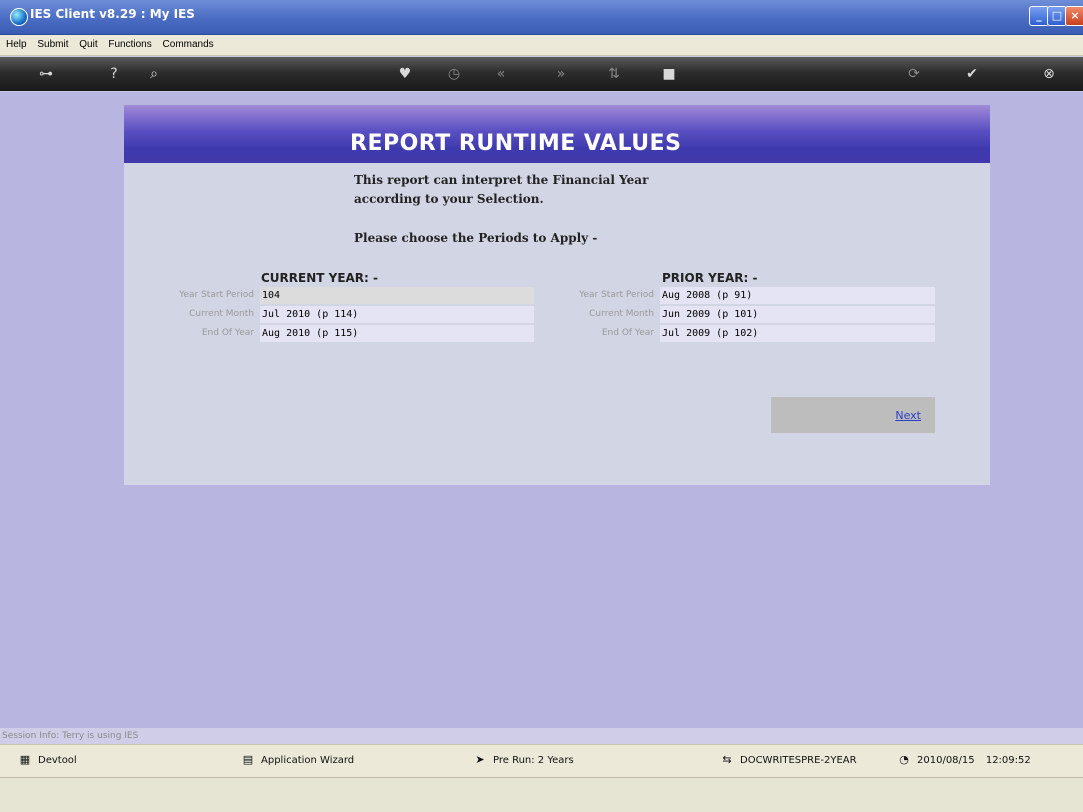  I want to click on fast-forward-icon: », so click(561, 74).